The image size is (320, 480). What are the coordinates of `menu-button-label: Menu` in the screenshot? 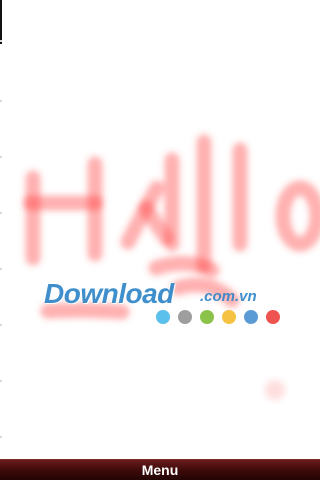 It's located at (160, 470).